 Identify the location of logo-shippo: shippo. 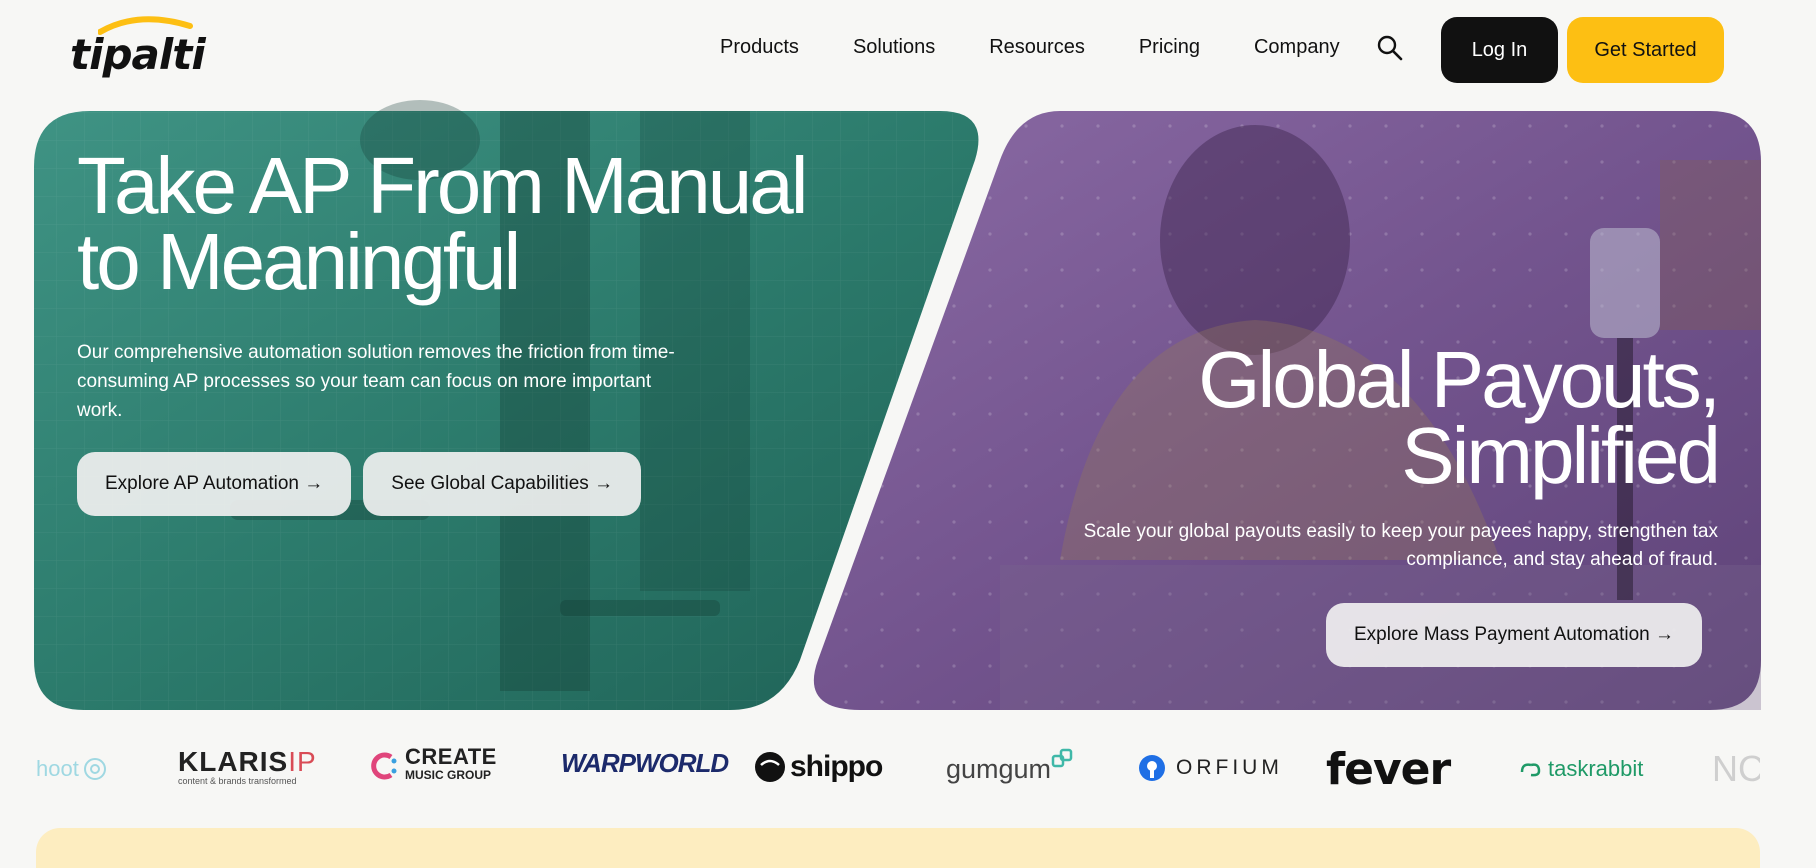
(818, 767).